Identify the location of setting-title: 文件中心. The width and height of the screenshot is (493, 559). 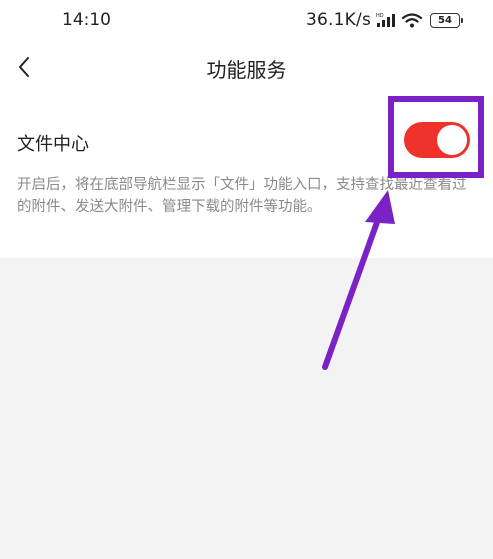
(53, 144).